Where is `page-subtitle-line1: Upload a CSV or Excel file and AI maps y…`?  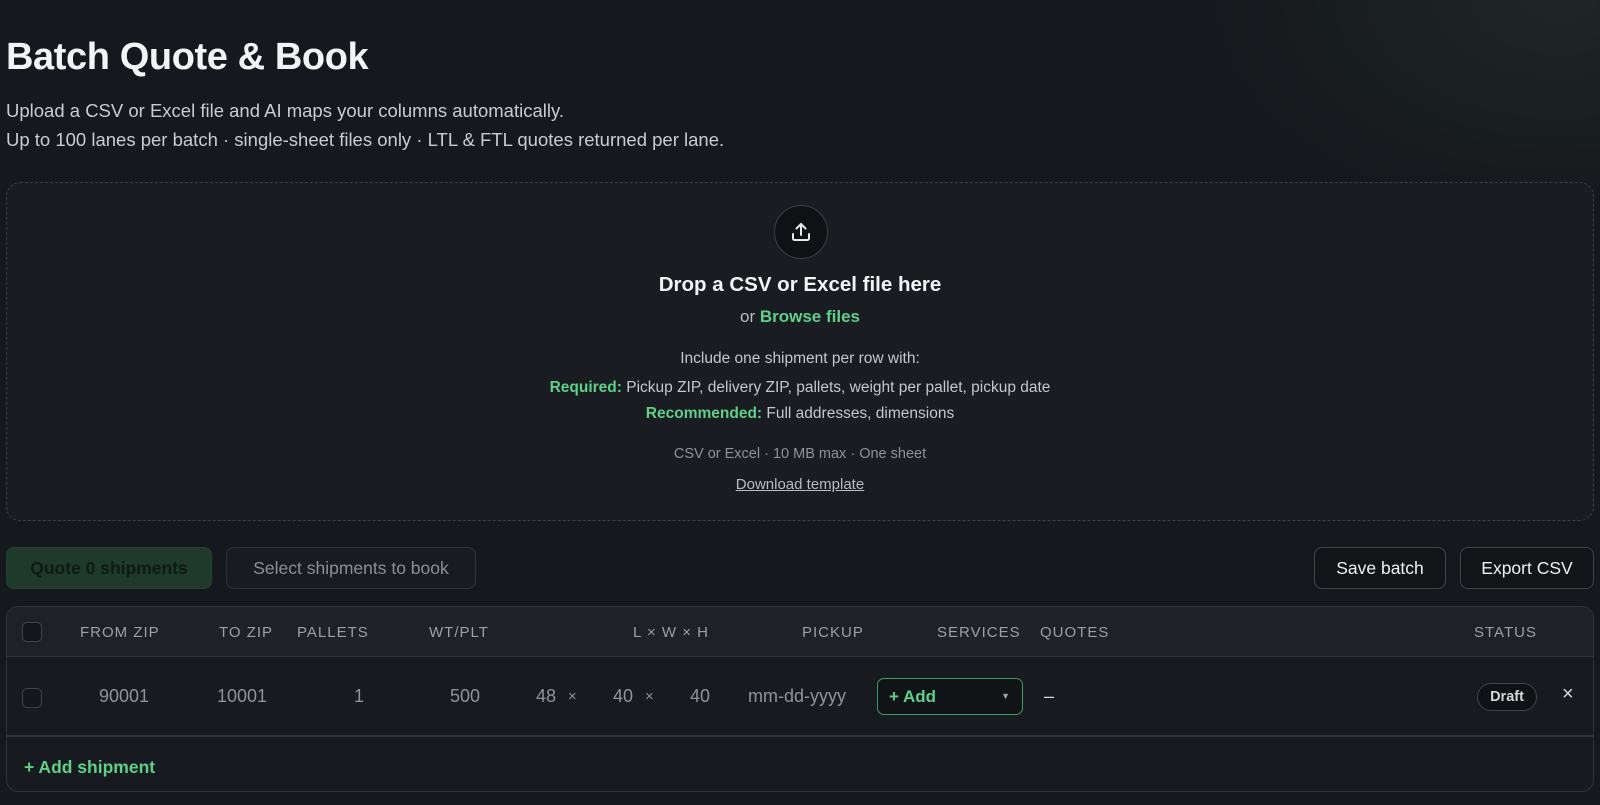 page-subtitle-line1: Upload a CSV or Excel file and AI maps y… is located at coordinates (285, 110).